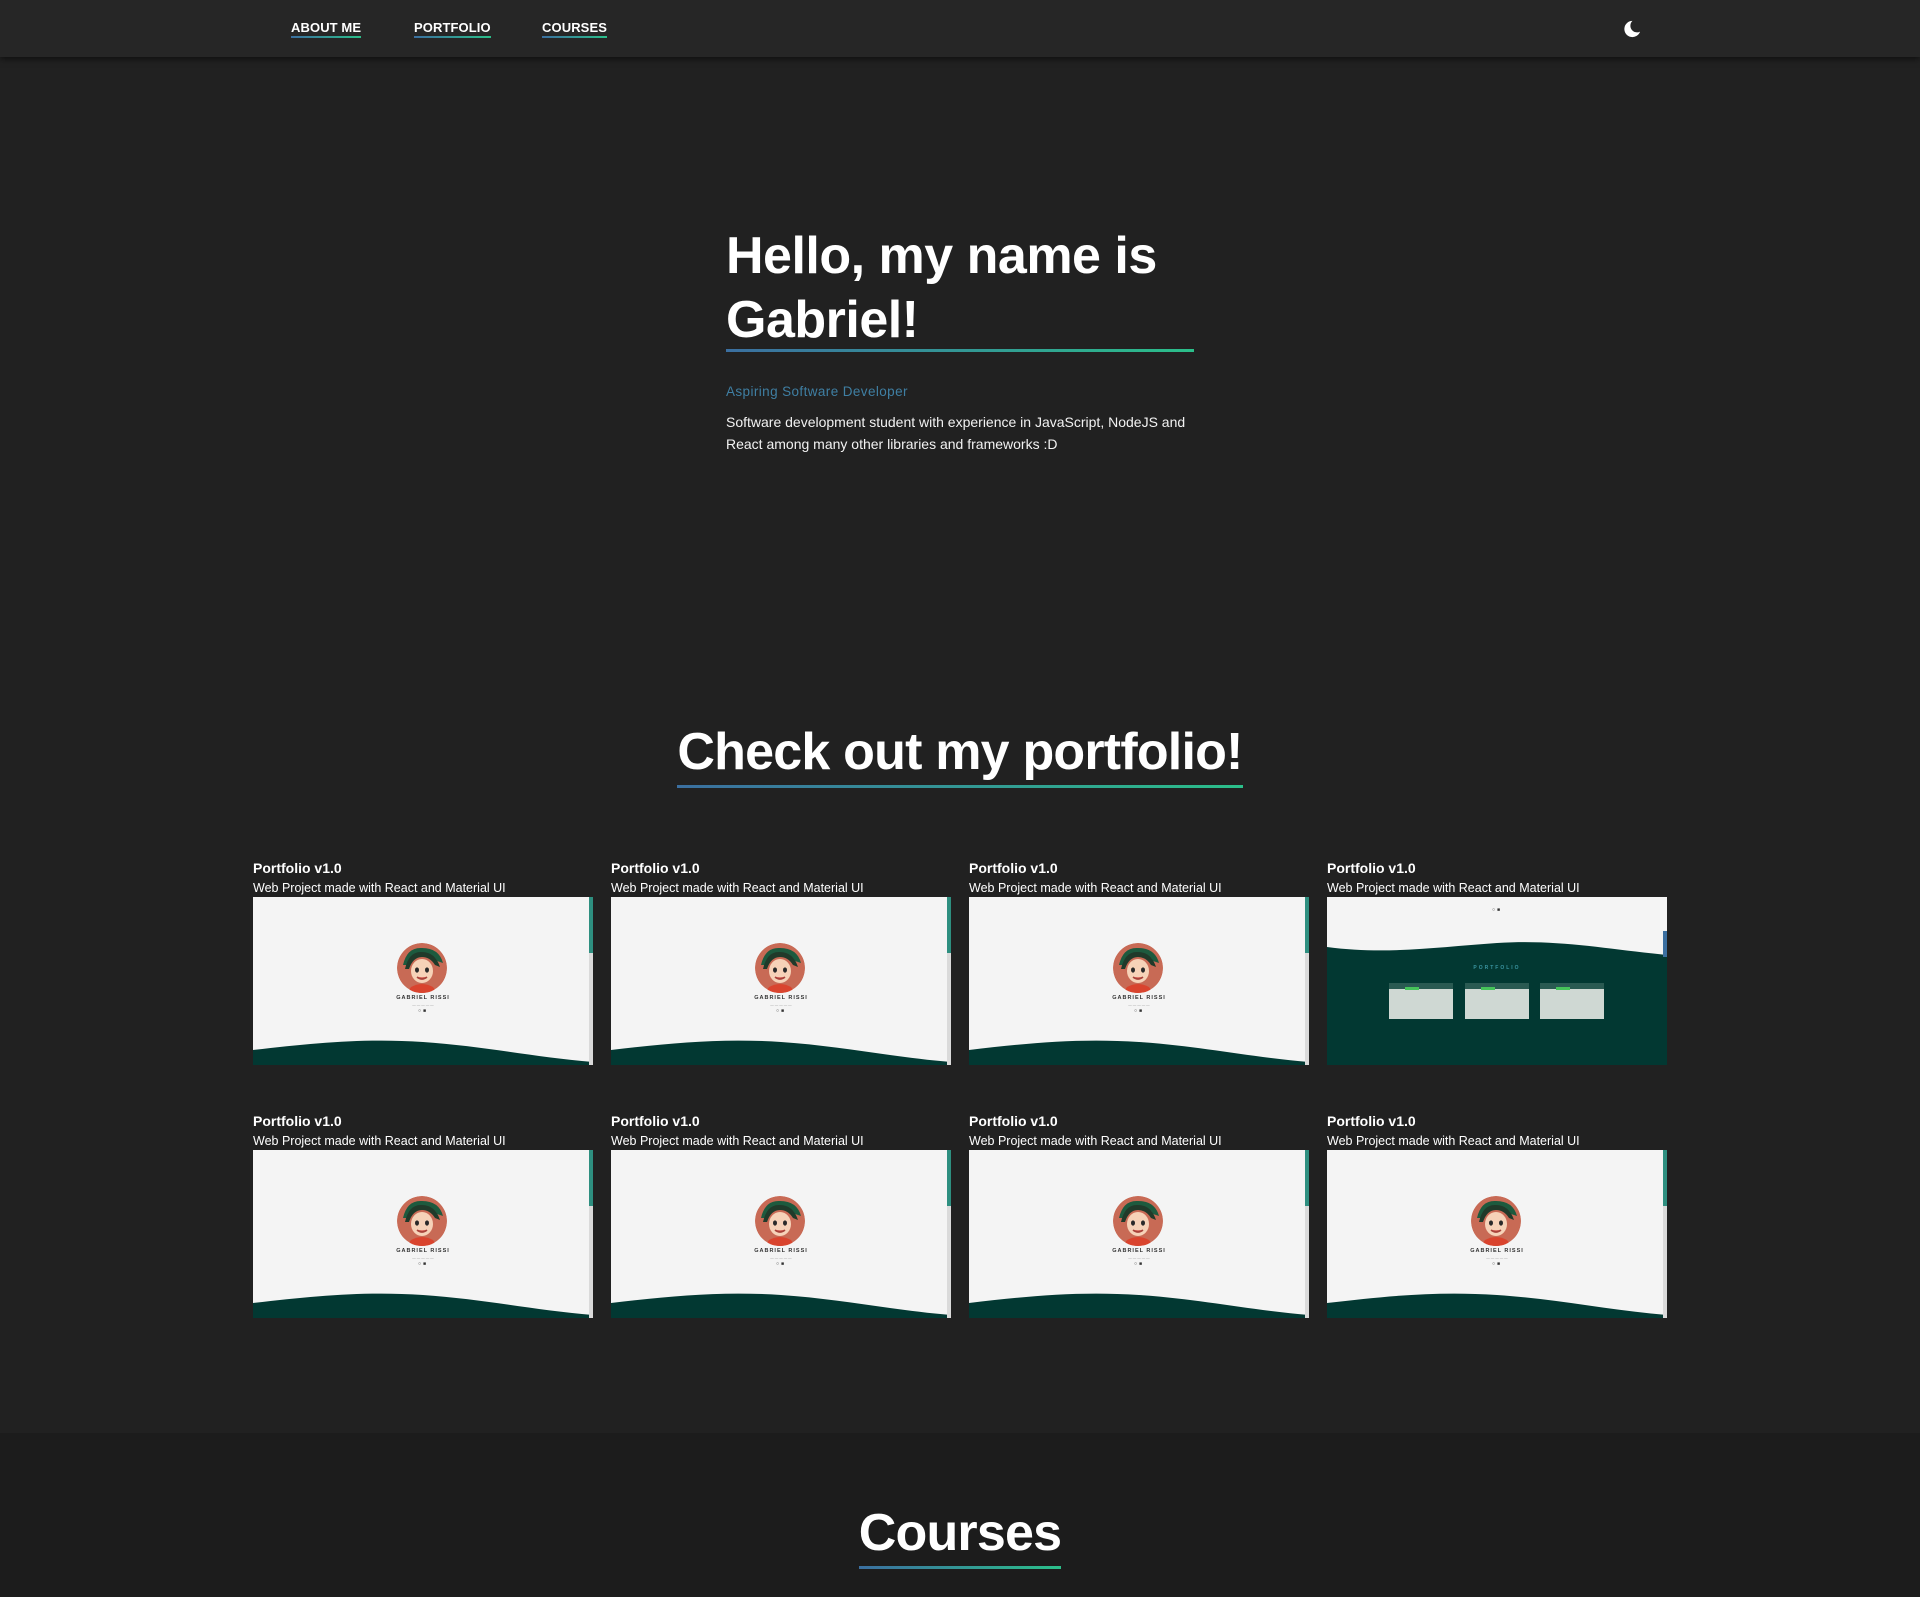 The width and height of the screenshot is (1920, 1597). What do you see at coordinates (817, 391) in the screenshot?
I see `hero-subtitle: Aspiring Software Developer` at bounding box center [817, 391].